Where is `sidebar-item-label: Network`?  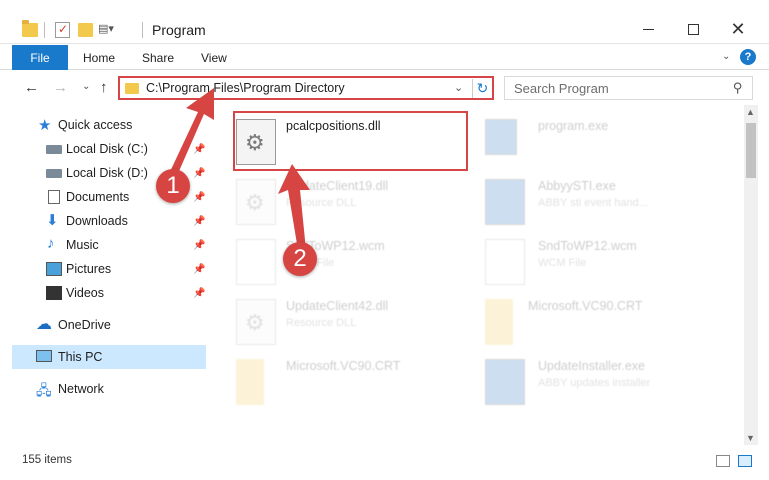
sidebar-item-label: Network is located at coordinates (81, 389).